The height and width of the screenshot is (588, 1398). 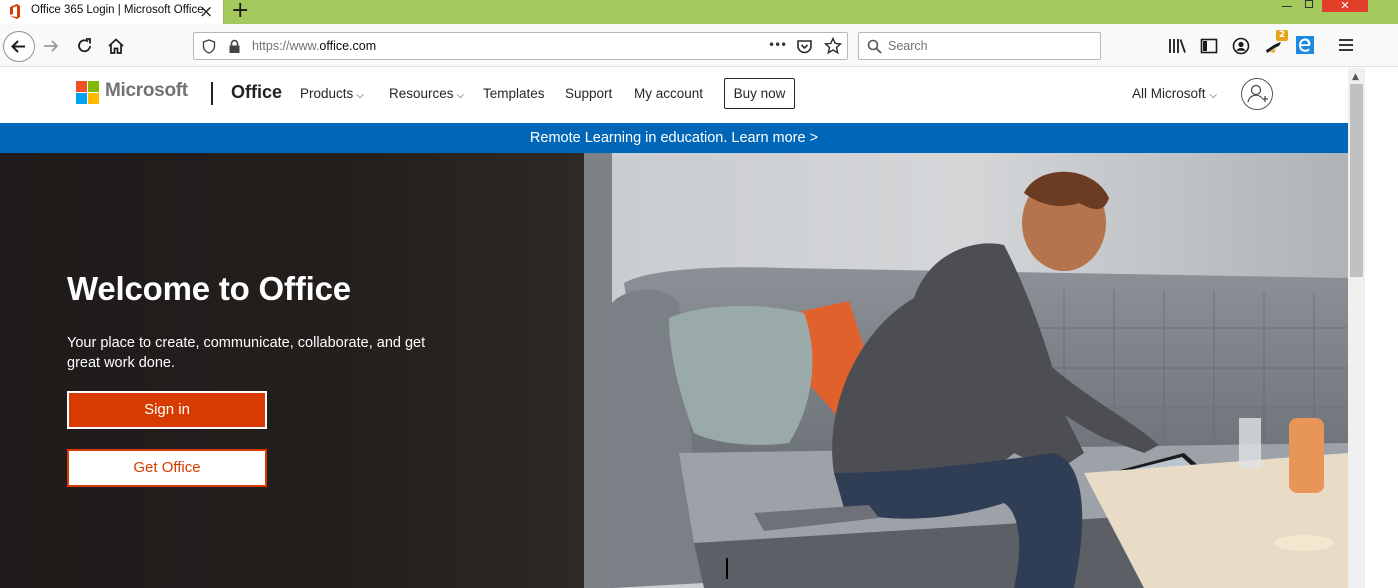 What do you see at coordinates (116, 46) in the screenshot?
I see `home-icon` at bounding box center [116, 46].